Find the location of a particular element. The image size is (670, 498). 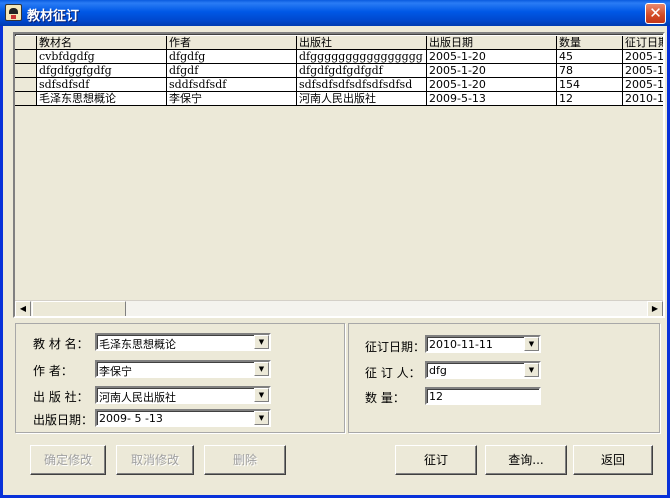

back-button: 返回 is located at coordinates (613, 460).